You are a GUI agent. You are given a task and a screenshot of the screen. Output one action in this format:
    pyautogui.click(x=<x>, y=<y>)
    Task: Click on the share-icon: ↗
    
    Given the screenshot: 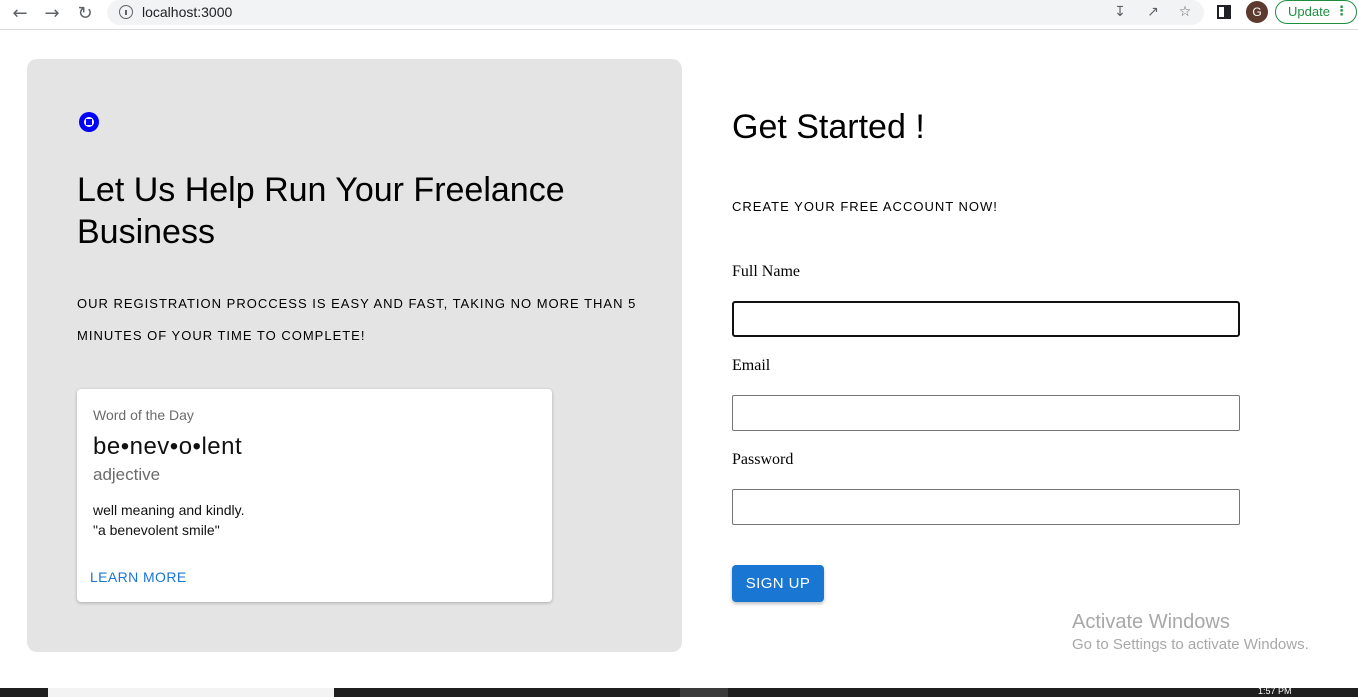 What is the action you would take?
    pyautogui.click(x=1153, y=12)
    